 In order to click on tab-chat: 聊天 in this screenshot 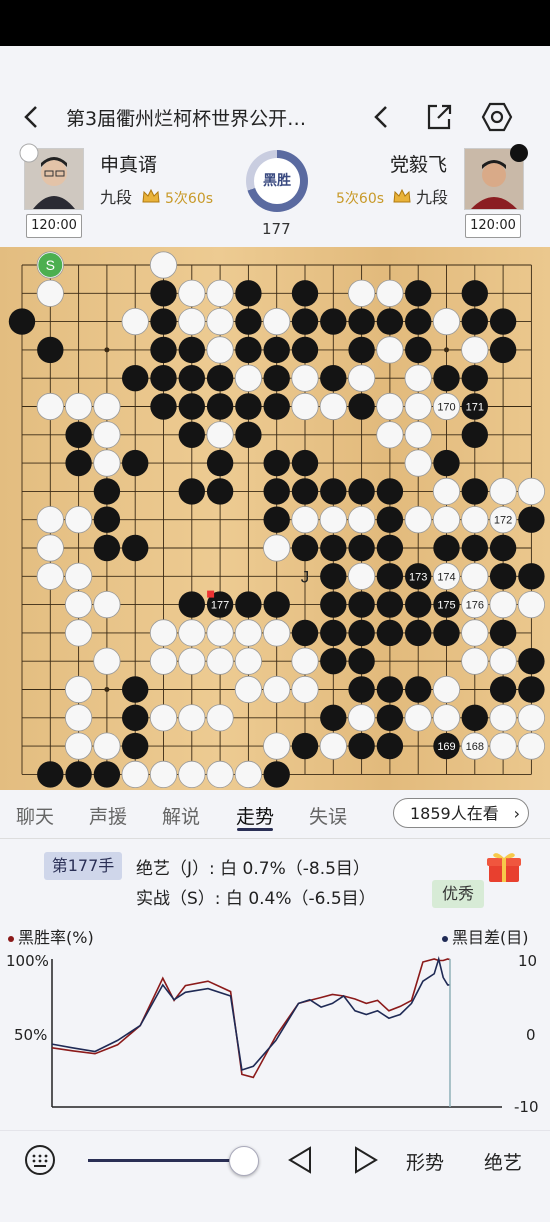, I will do `click(35, 815)`.